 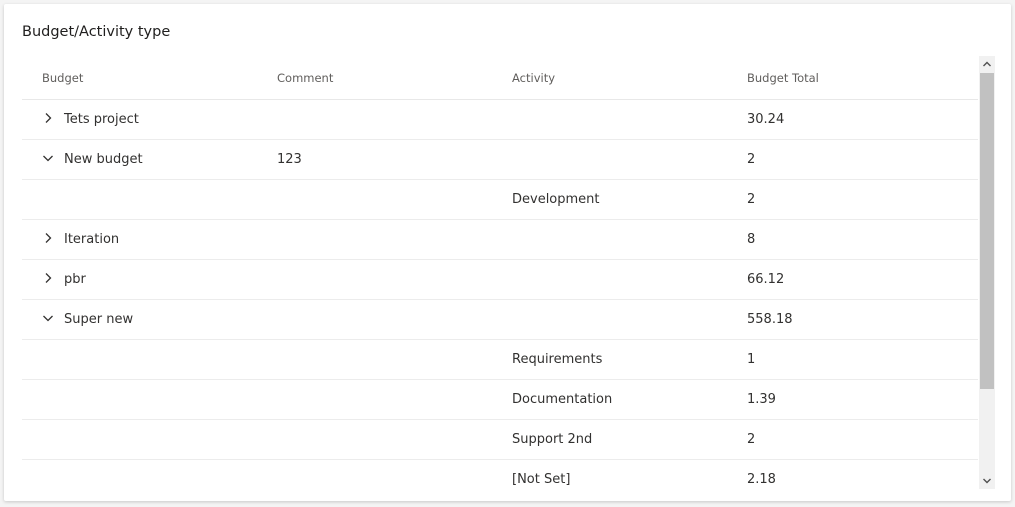 What do you see at coordinates (99, 319) in the screenshot?
I see `budget-cell: Super new` at bounding box center [99, 319].